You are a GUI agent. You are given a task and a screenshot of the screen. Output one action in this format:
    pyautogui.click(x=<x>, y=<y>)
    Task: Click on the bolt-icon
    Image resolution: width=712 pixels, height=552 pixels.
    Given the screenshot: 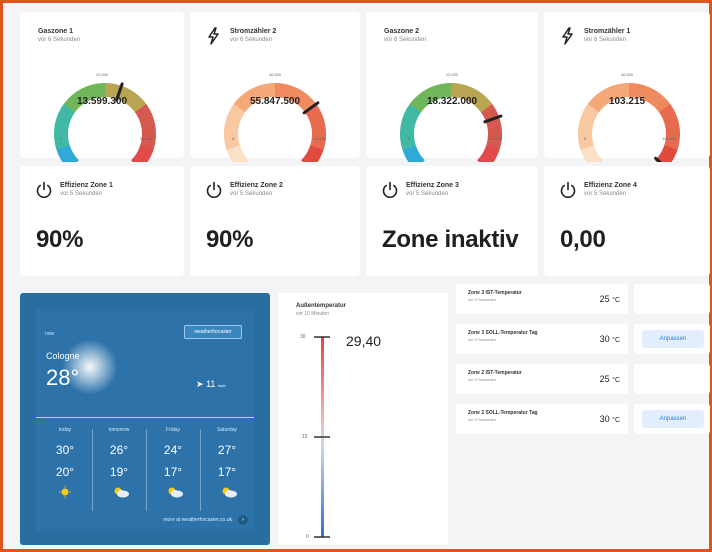 What is the action you would take?
    pyautogui.click(x=213, y=36)
    